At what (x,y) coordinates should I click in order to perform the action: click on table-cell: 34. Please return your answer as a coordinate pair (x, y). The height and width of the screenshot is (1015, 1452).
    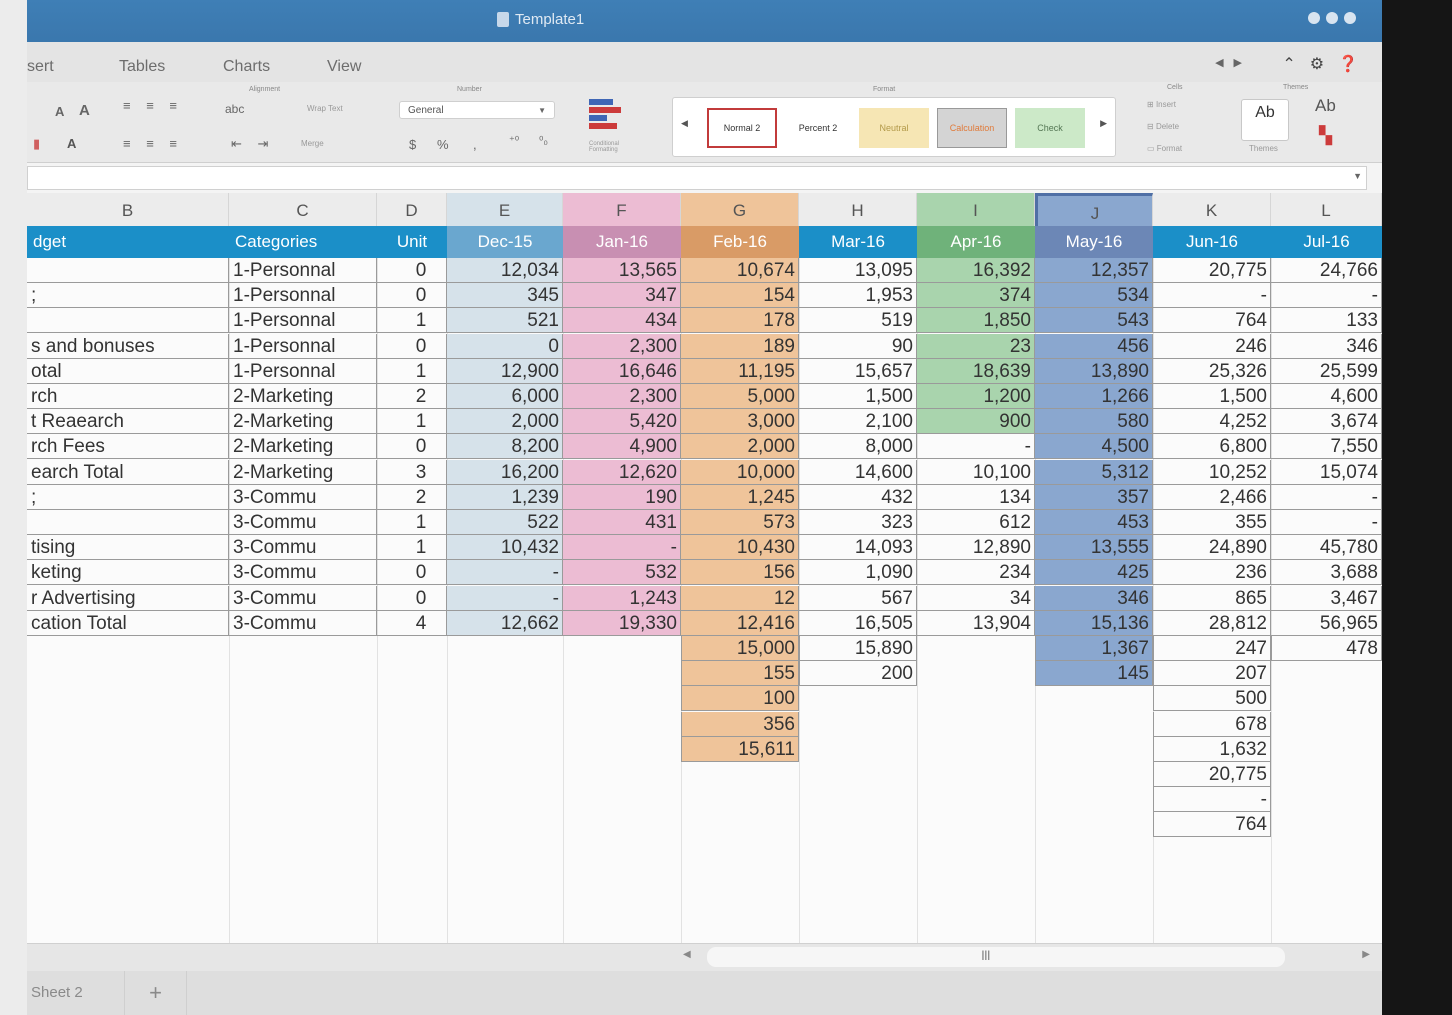
    Looking at the image, I should click on (976, 598).